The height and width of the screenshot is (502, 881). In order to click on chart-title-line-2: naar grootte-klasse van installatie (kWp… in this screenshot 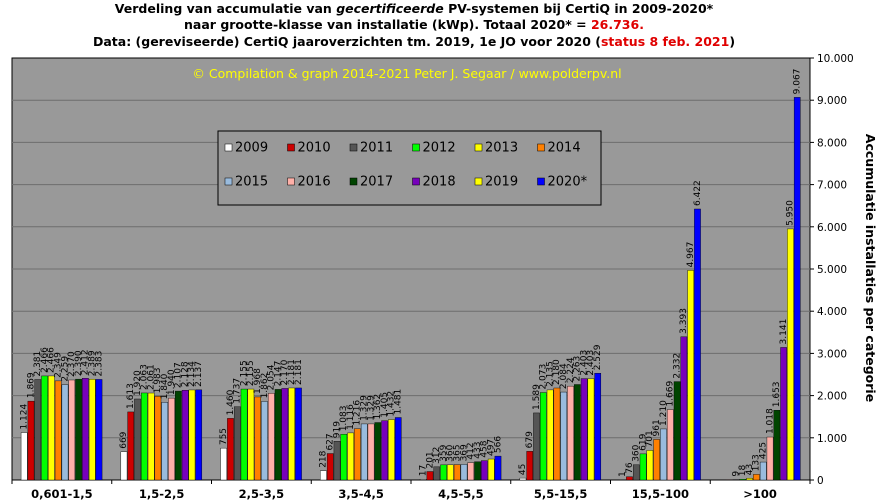, I will do `click(414, 24)`.